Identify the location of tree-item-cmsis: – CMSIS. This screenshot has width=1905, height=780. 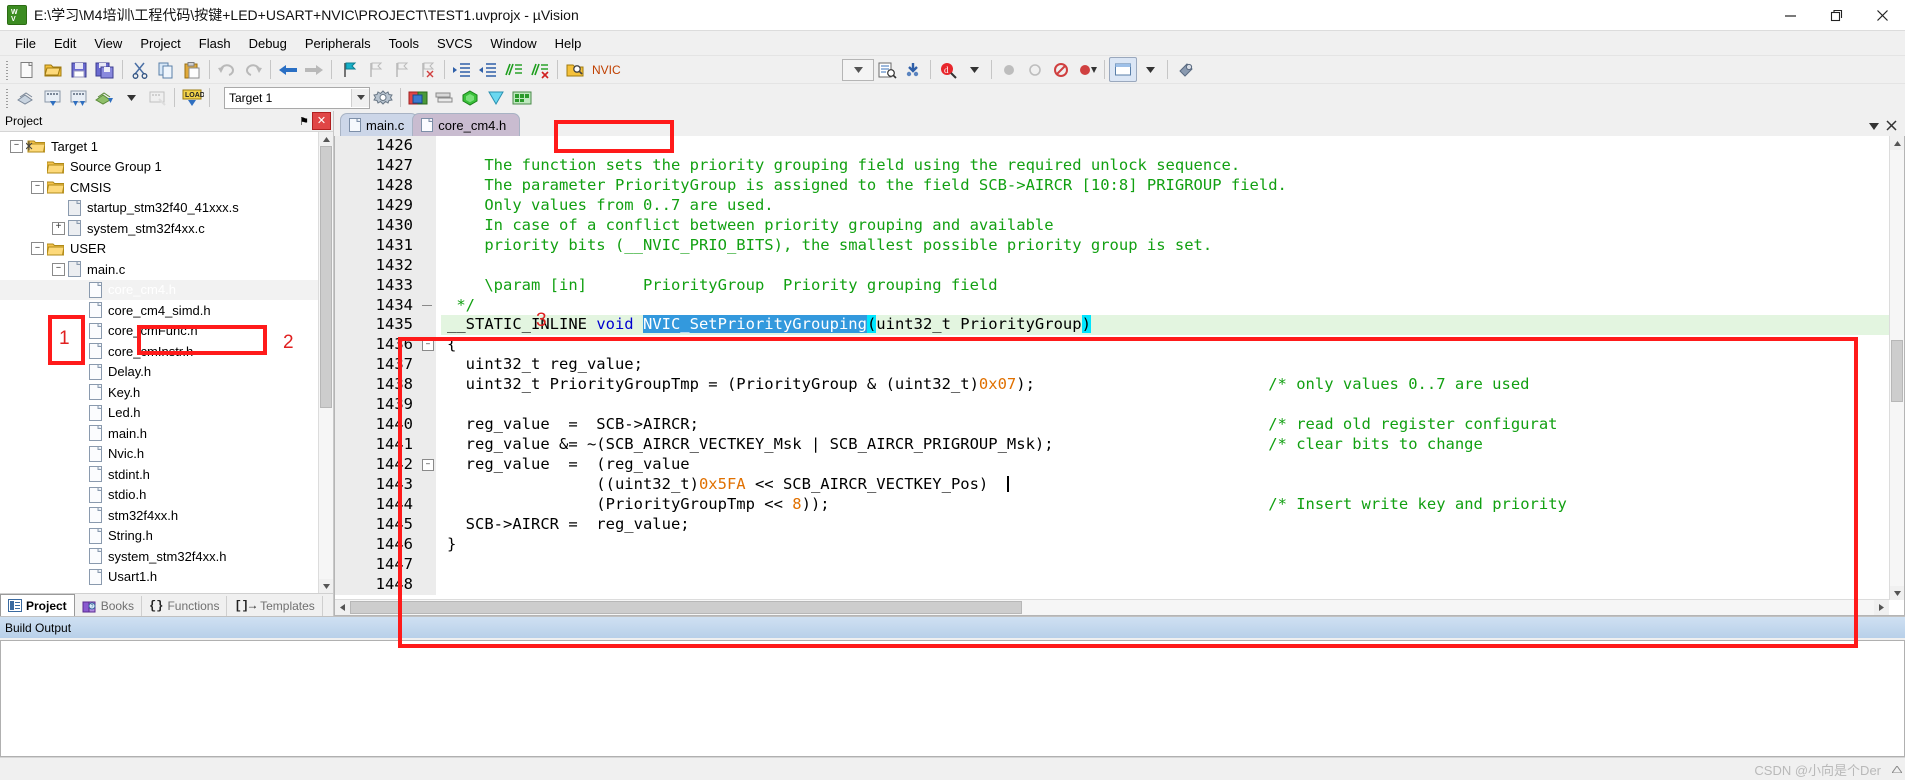
(159, 187).